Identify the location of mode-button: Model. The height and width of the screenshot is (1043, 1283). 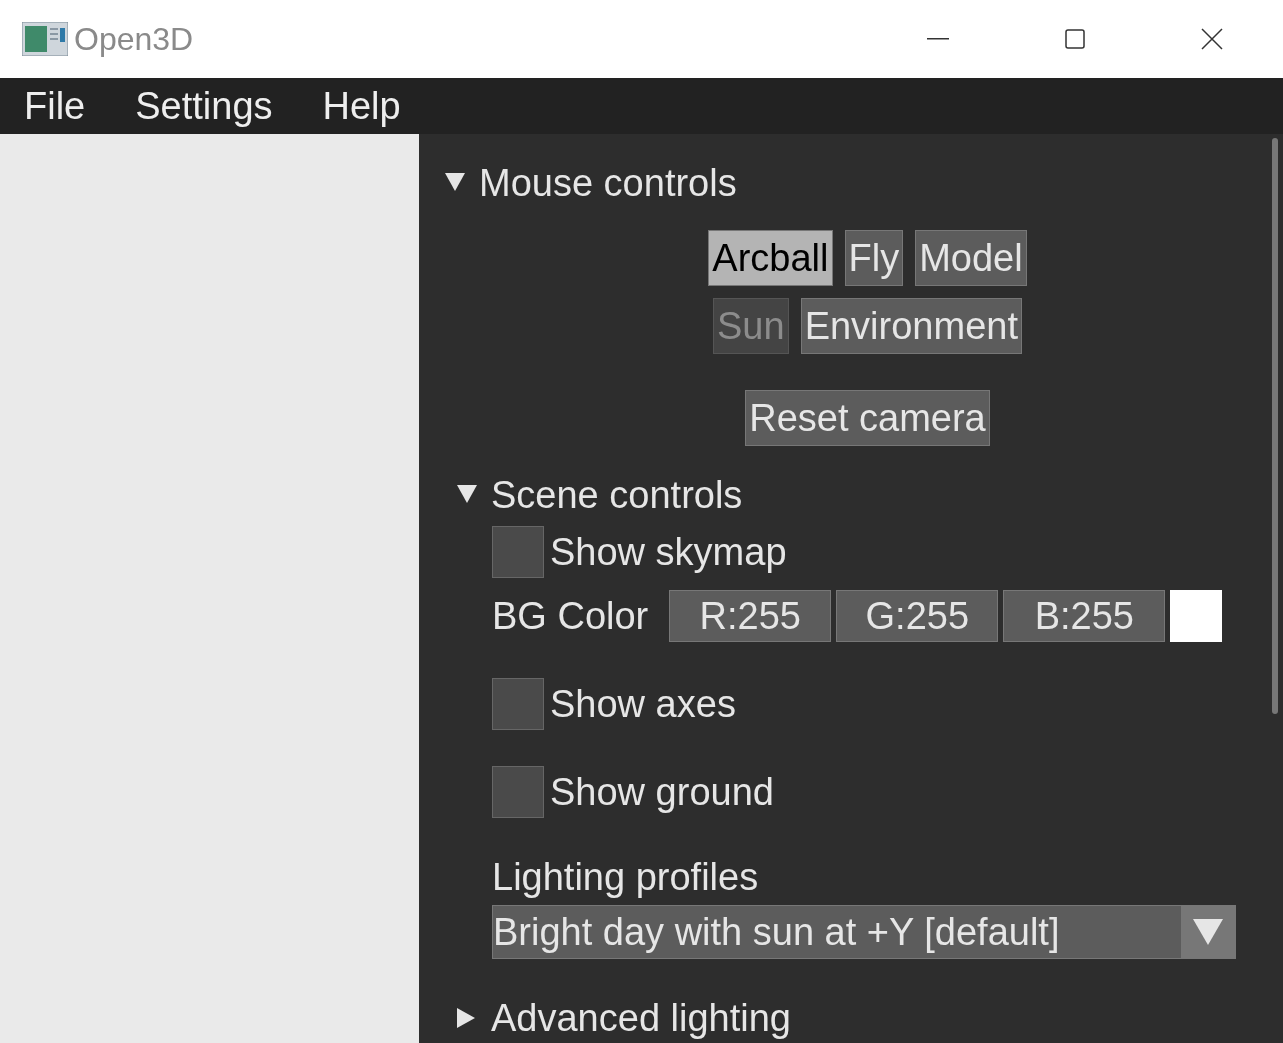
(971, 258).